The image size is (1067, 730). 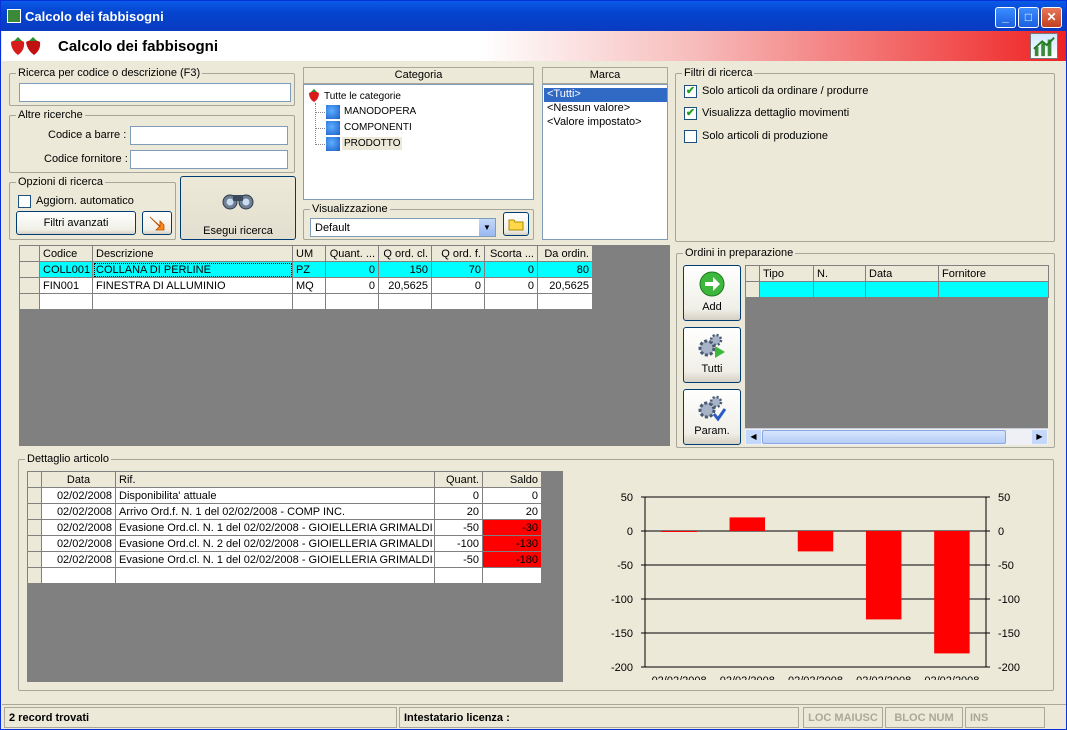 I want to click on supplier-code-input, so click(x=209, y=159).